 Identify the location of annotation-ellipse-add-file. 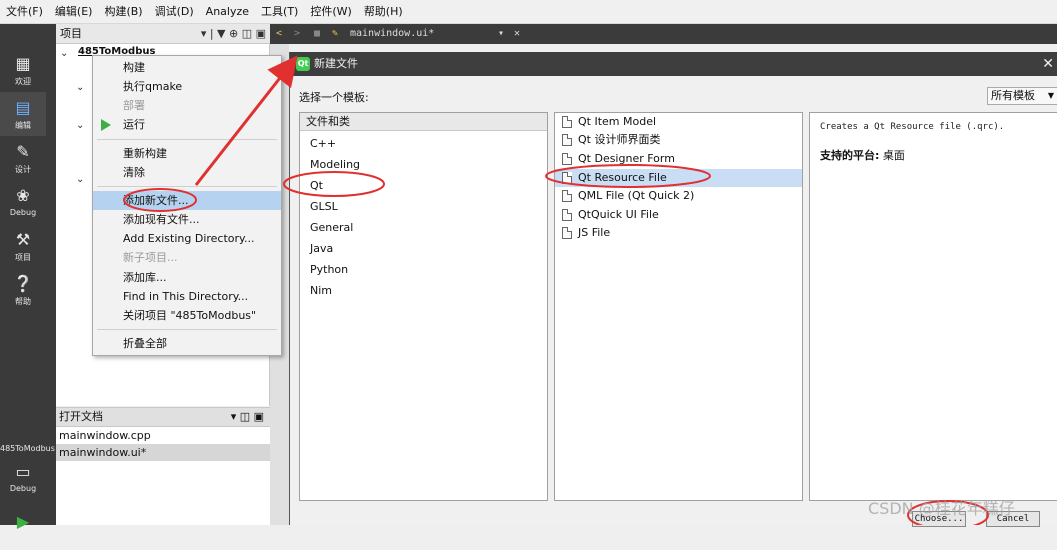
(160, 200).